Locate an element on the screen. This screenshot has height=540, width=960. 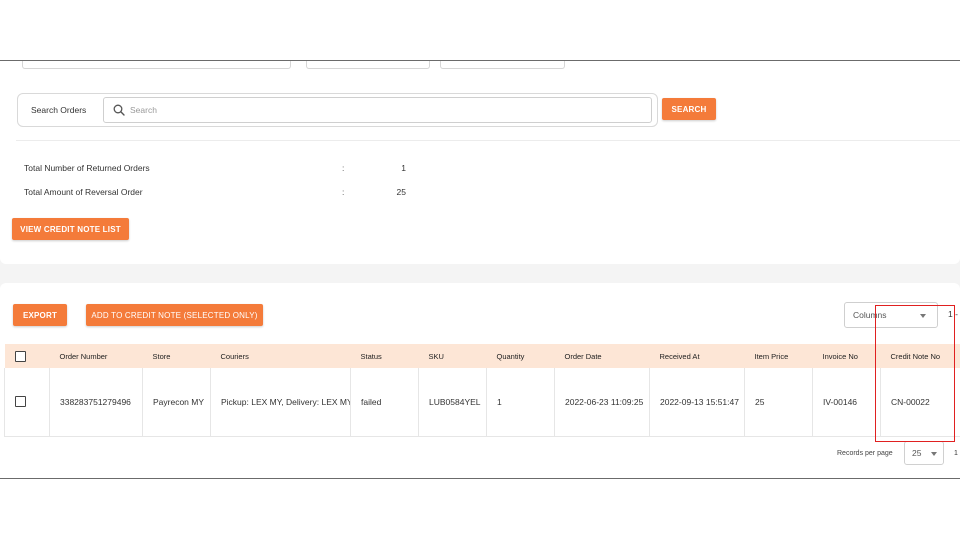
row-checkbox is located at coordinates (20, 402).